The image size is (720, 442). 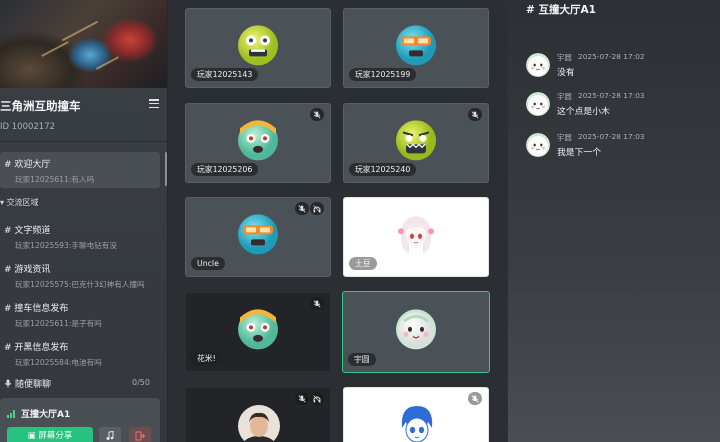 I want to click on participant-tile: 玩家12025199, so click(x=416, y=48).